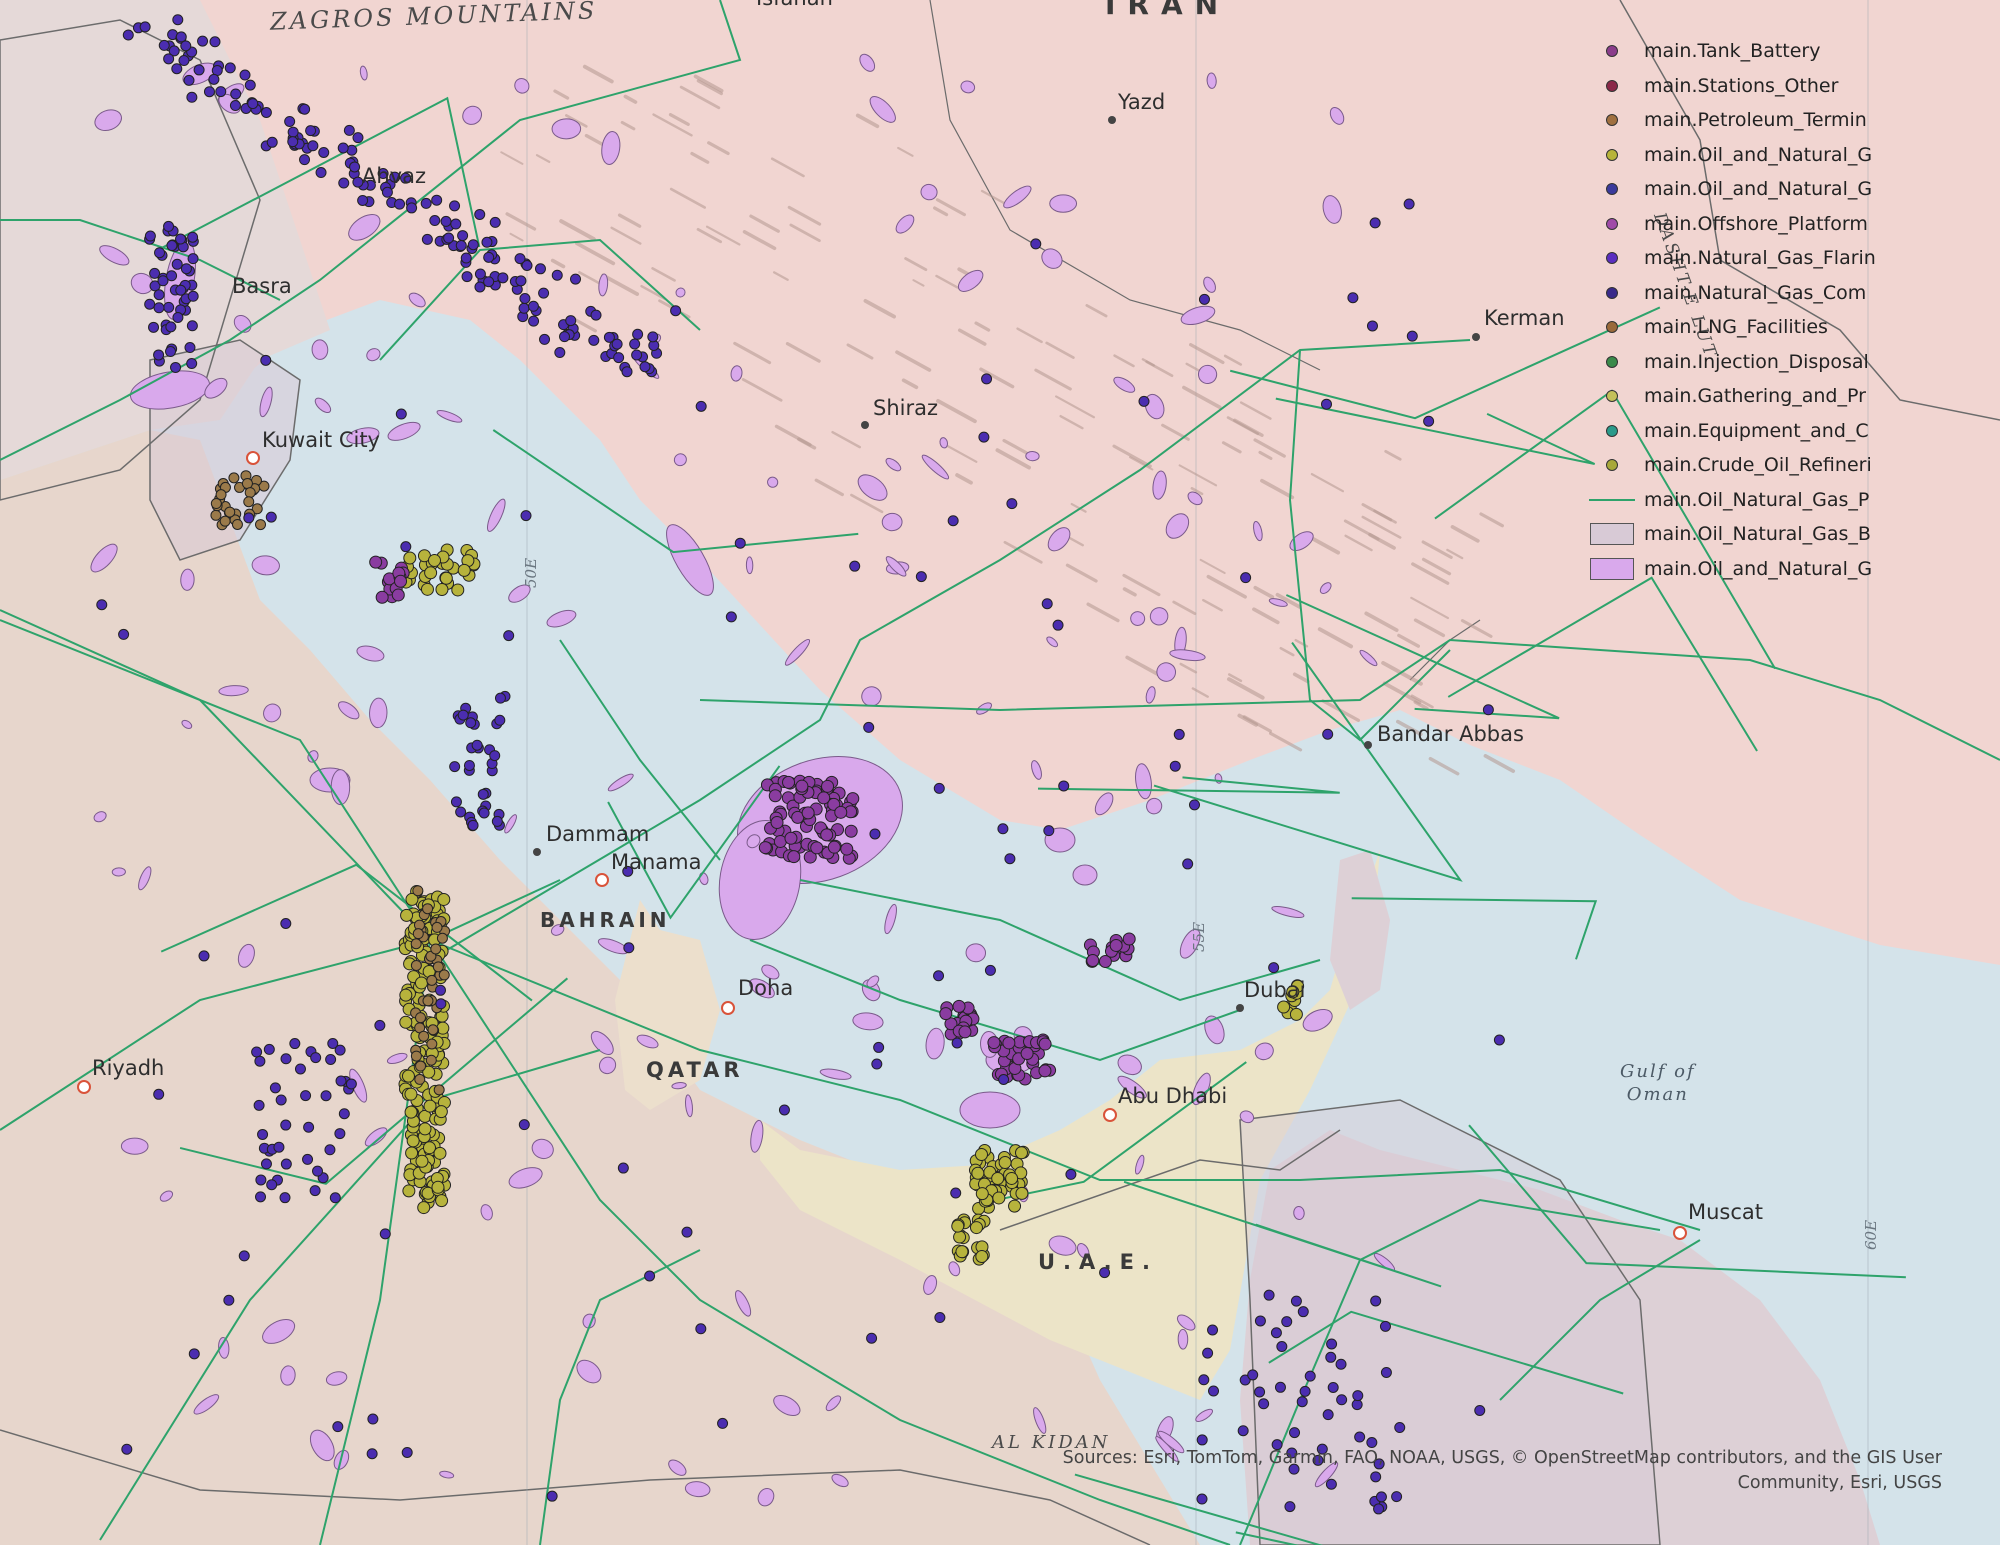 This screenshot has height=1545, width=2000. I want to click on legend-label: main.Oil_and_Natural_G, so click(1758, 189).